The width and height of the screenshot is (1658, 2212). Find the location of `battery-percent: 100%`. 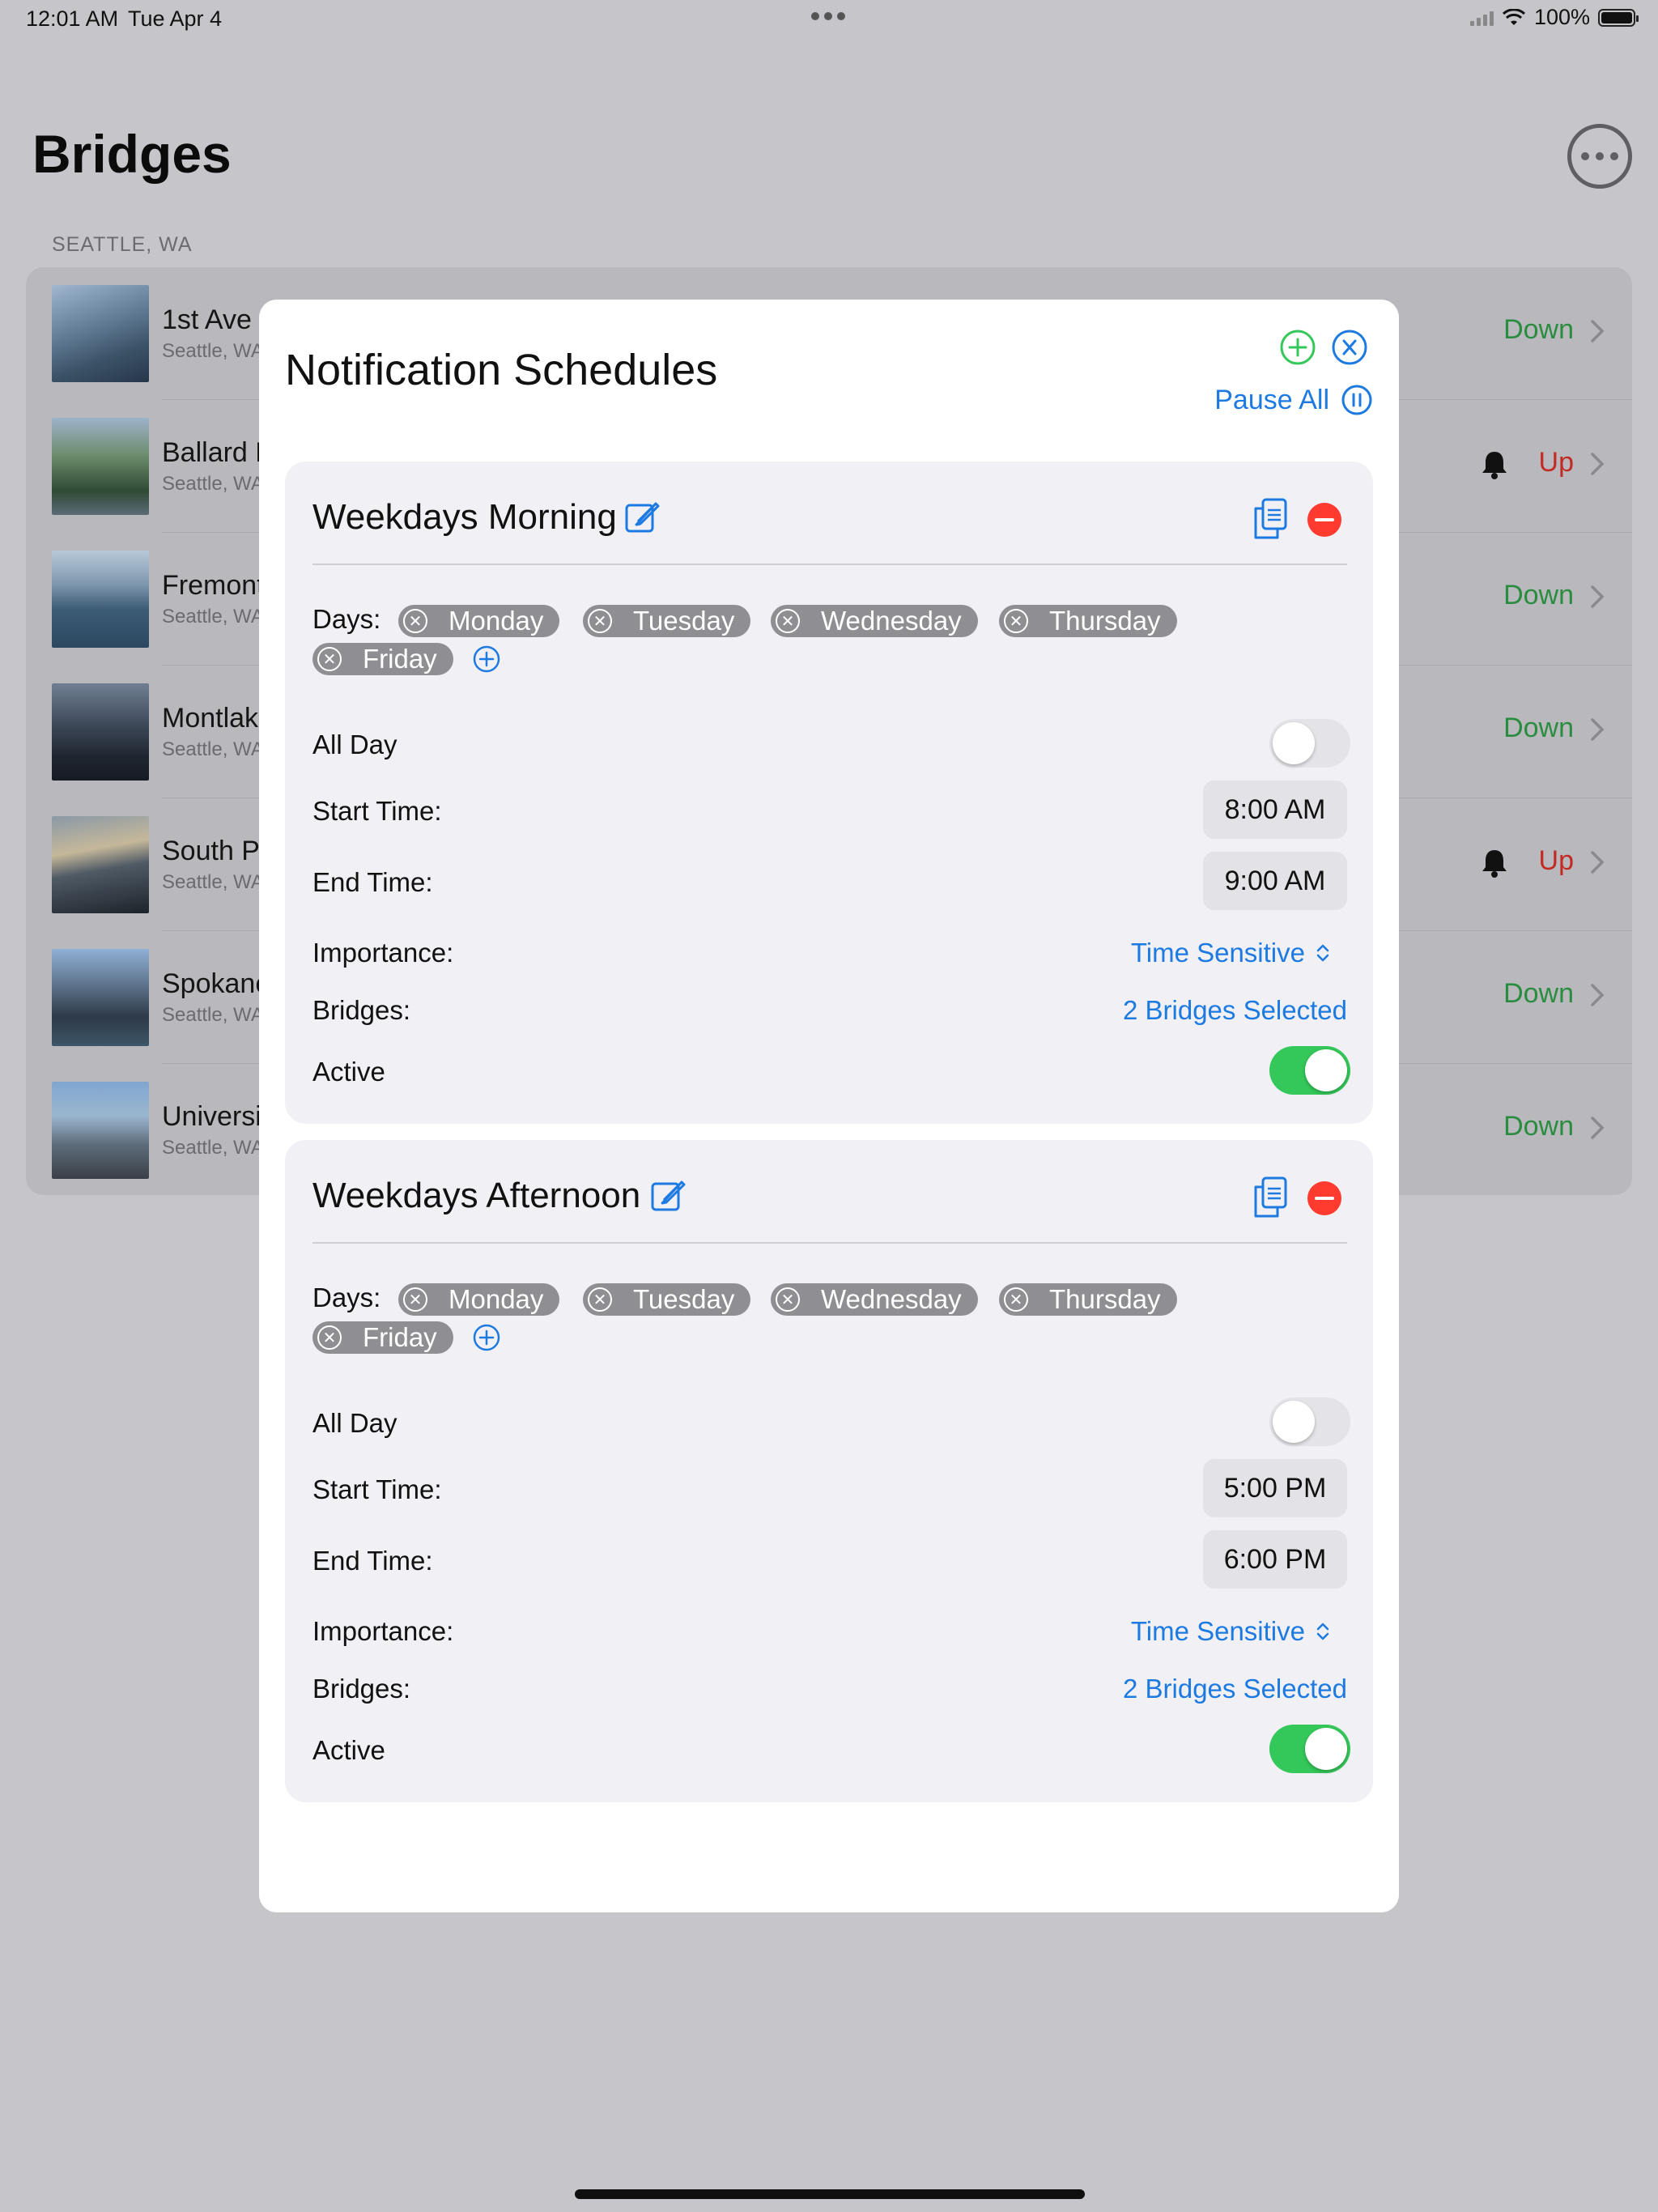

battery-percent: 100% is located at coordinates (1561, 17).